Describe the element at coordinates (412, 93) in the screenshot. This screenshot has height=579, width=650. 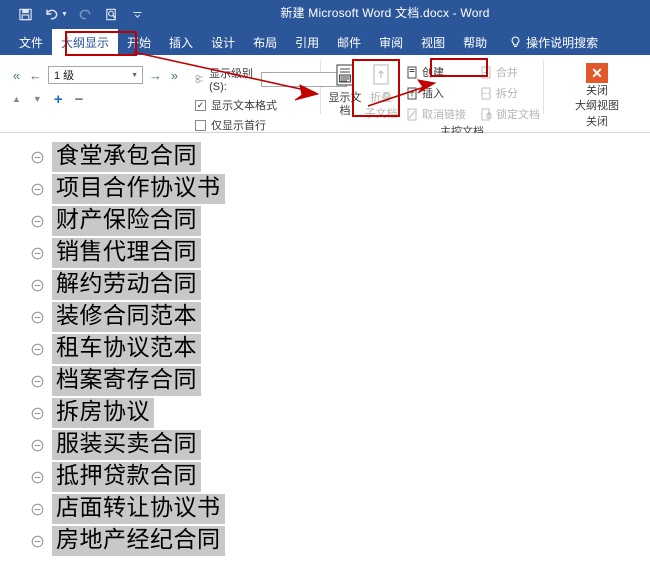
I see `insert-document-icon` at that location.